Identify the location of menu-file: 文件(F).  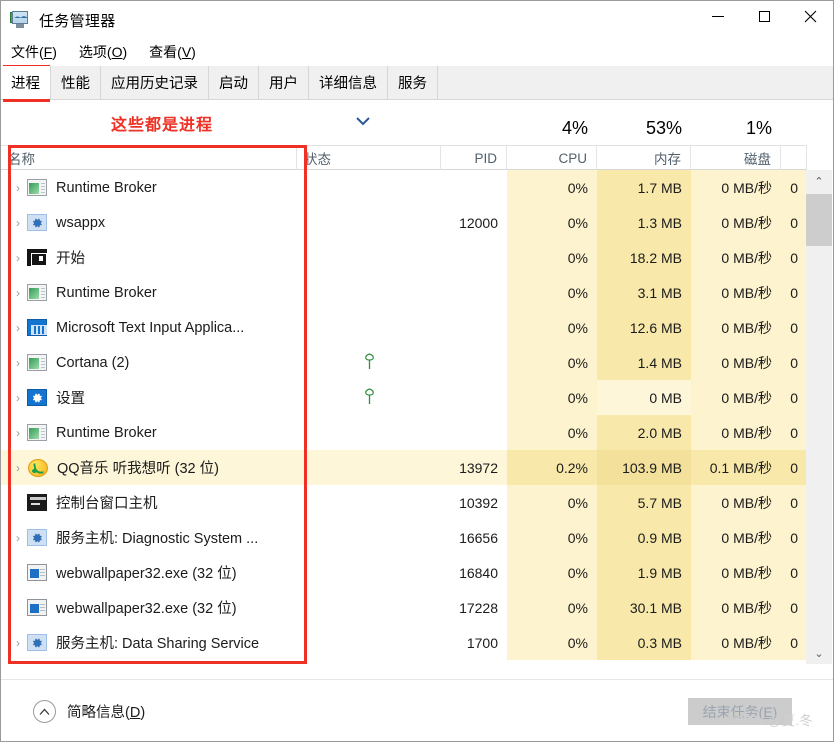
(34, 52).